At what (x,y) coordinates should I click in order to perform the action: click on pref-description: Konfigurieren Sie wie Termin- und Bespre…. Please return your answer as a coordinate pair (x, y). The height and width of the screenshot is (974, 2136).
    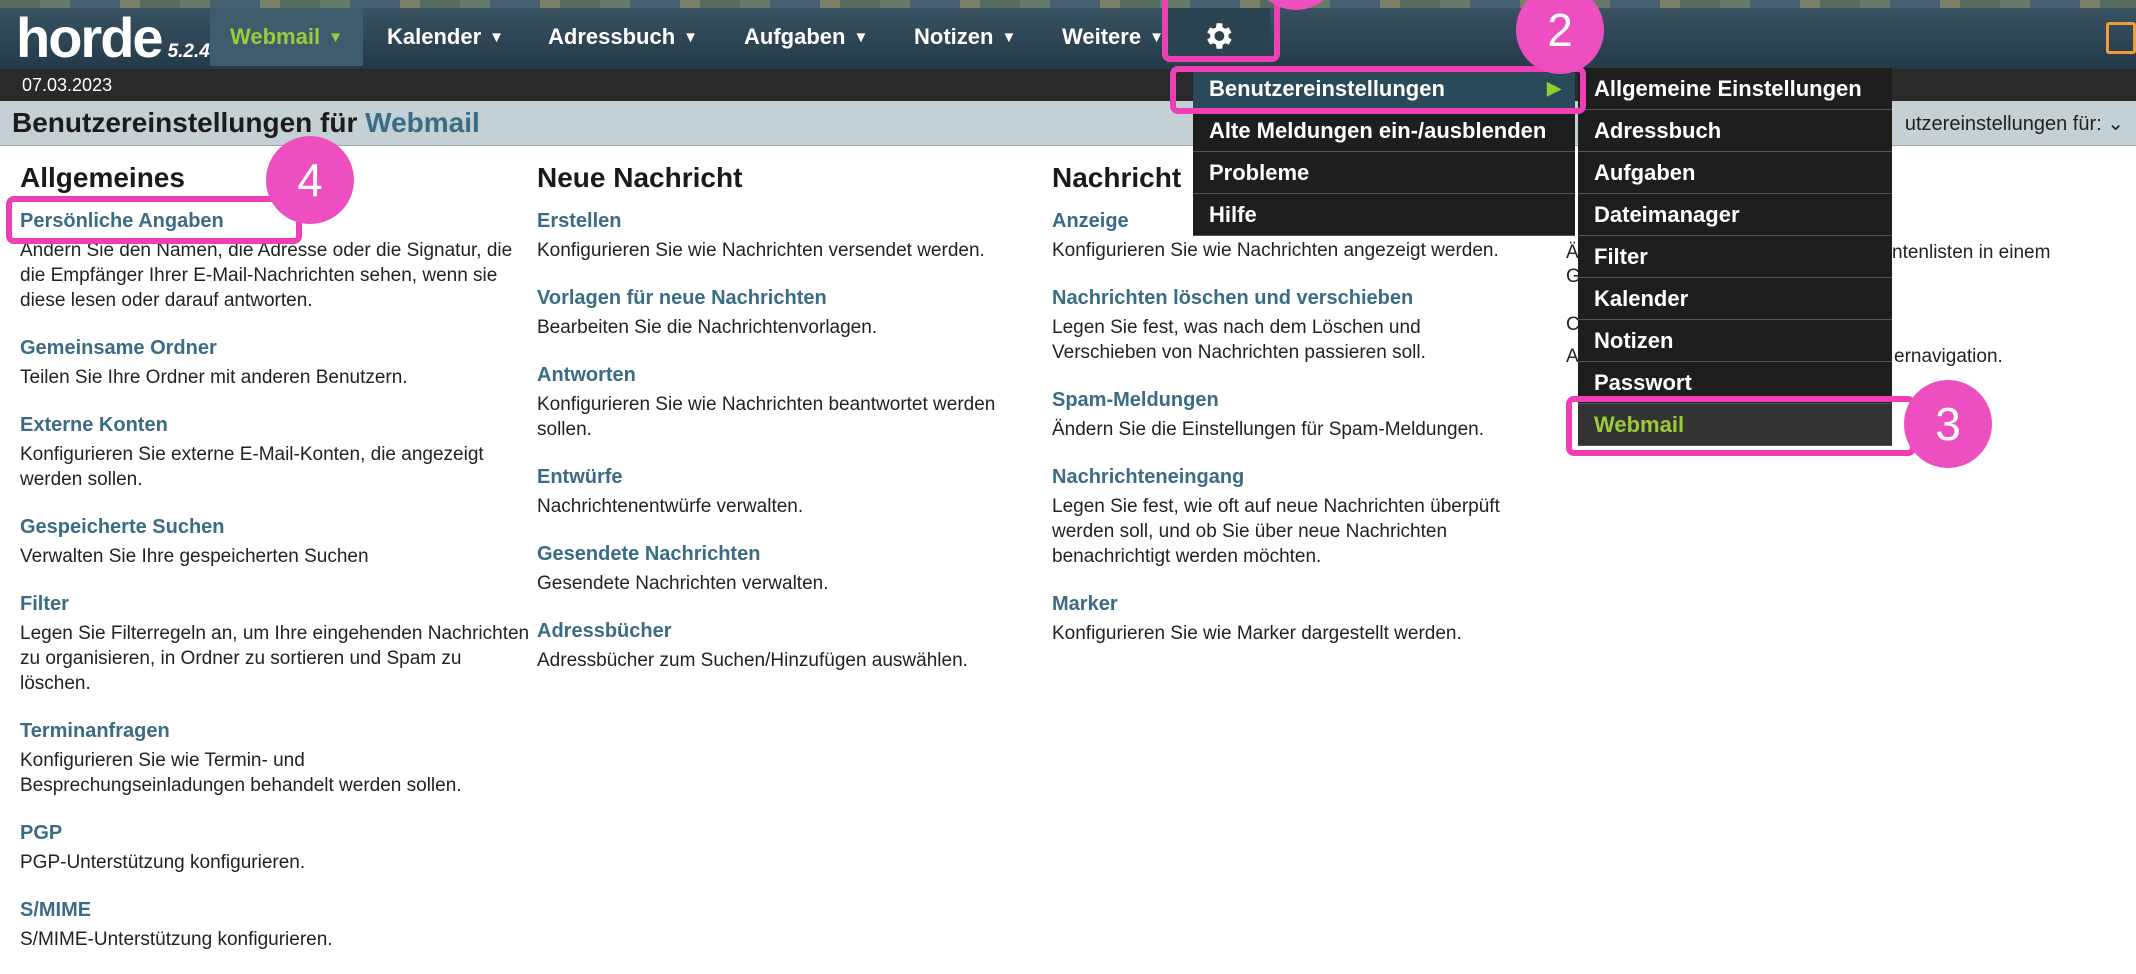
    Looking at the image, I should click on (241, 773).